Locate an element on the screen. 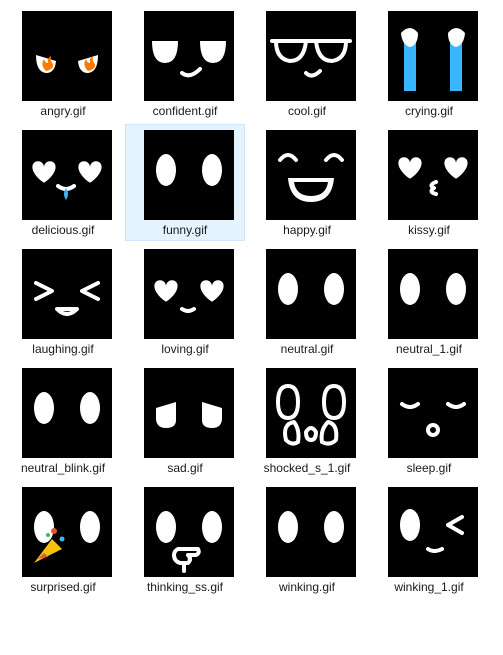  funny-face-icon is located at coordinates (189, 175).